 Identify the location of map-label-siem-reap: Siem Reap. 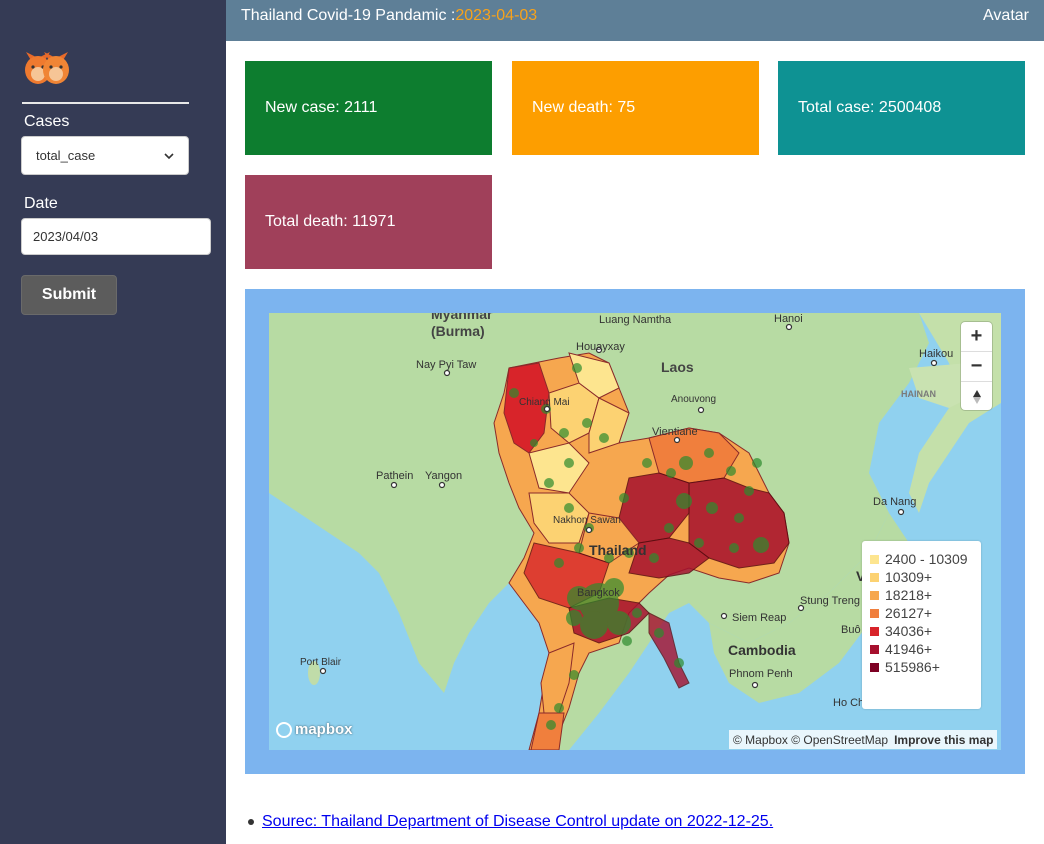
(759, 618).